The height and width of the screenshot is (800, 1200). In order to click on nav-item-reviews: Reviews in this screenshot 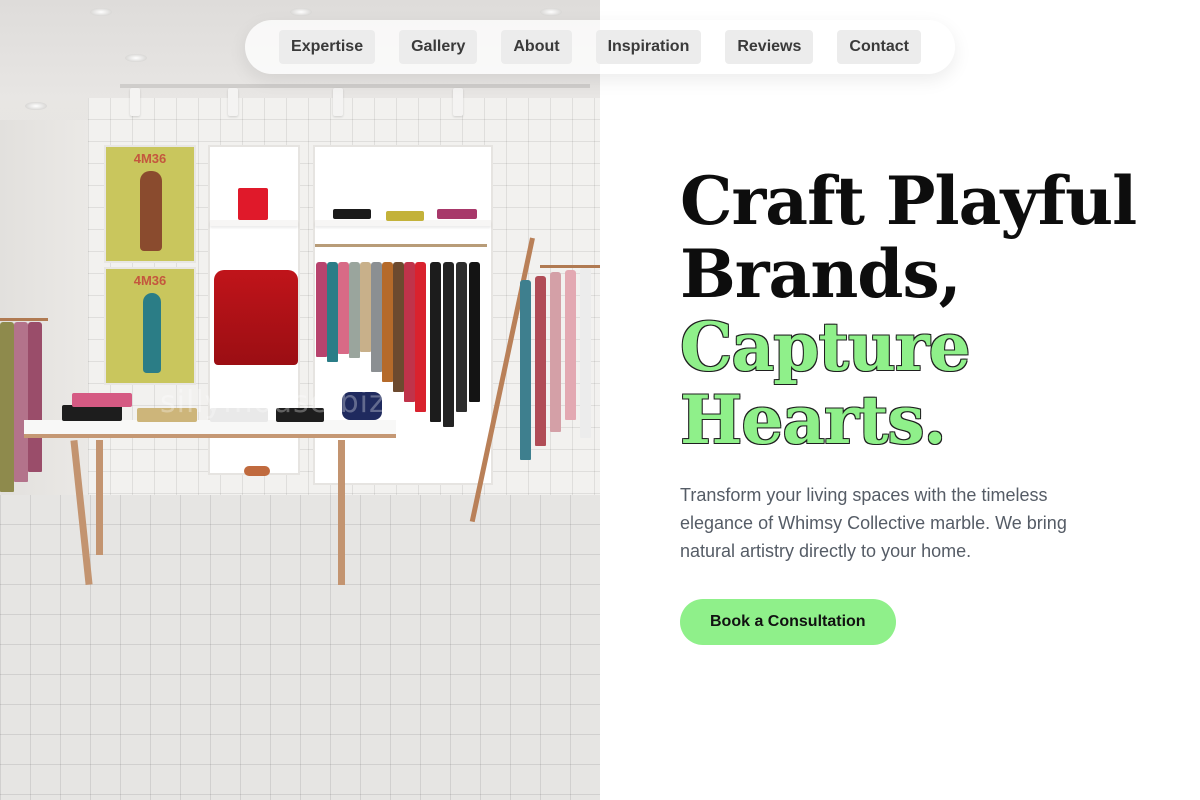, I will do `click(769, 47)`.